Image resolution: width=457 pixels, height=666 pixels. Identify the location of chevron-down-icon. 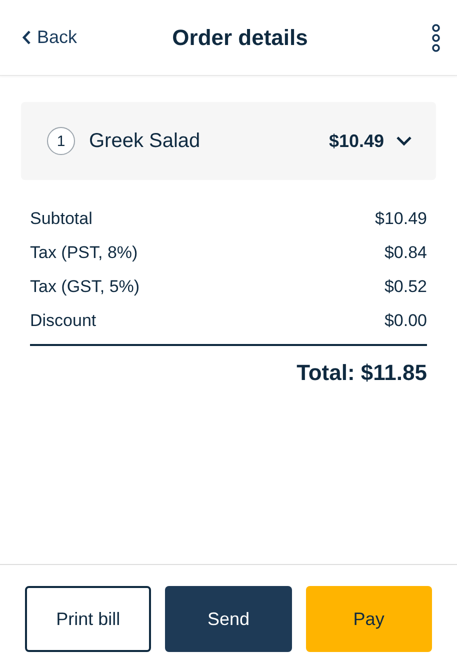
(404, 141).